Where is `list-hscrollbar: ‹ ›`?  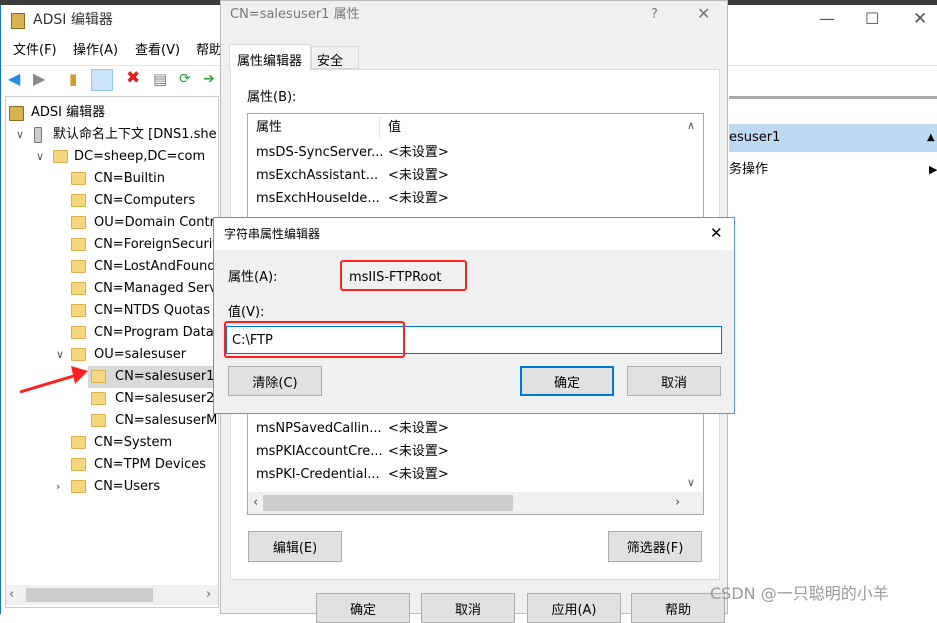 list-hscrollbar: ‹ › is located at coordinates (475, 503).